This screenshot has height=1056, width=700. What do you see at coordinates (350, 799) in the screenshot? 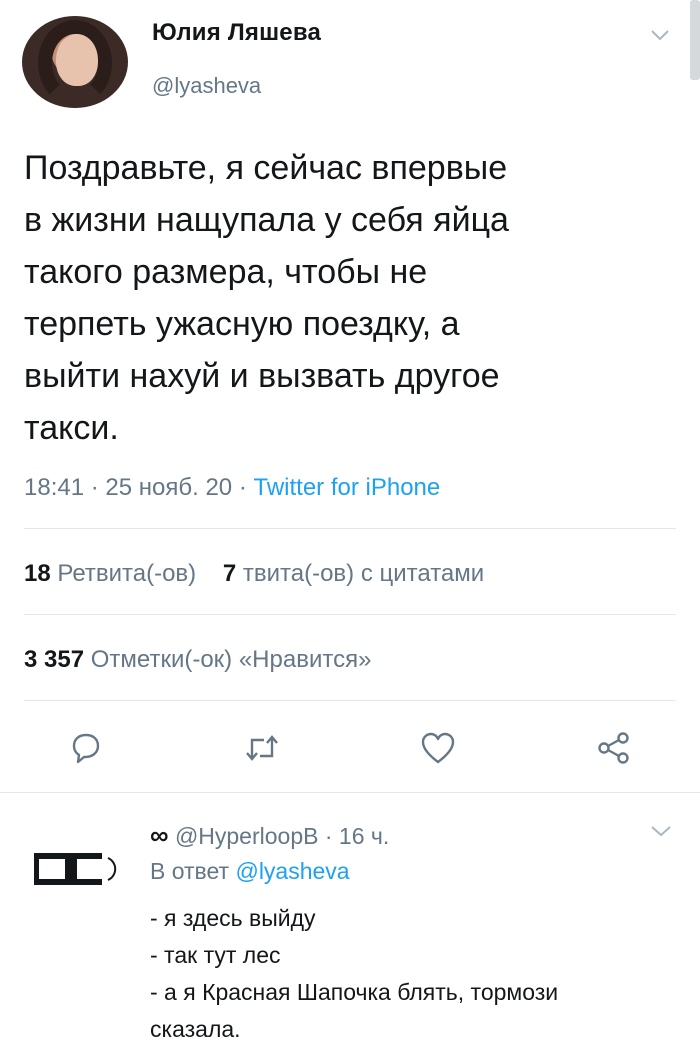
I see `section-divider` at bounding box center [350, 799].